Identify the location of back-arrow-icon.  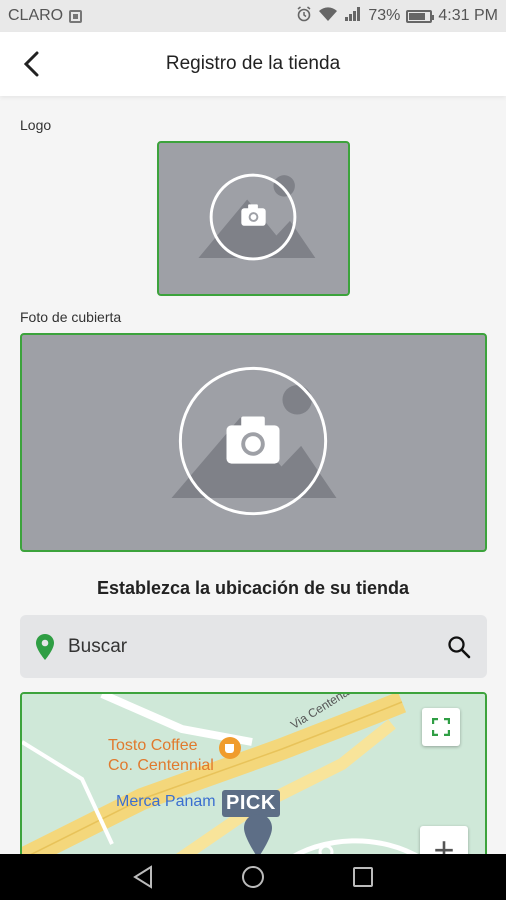
(31, 64).